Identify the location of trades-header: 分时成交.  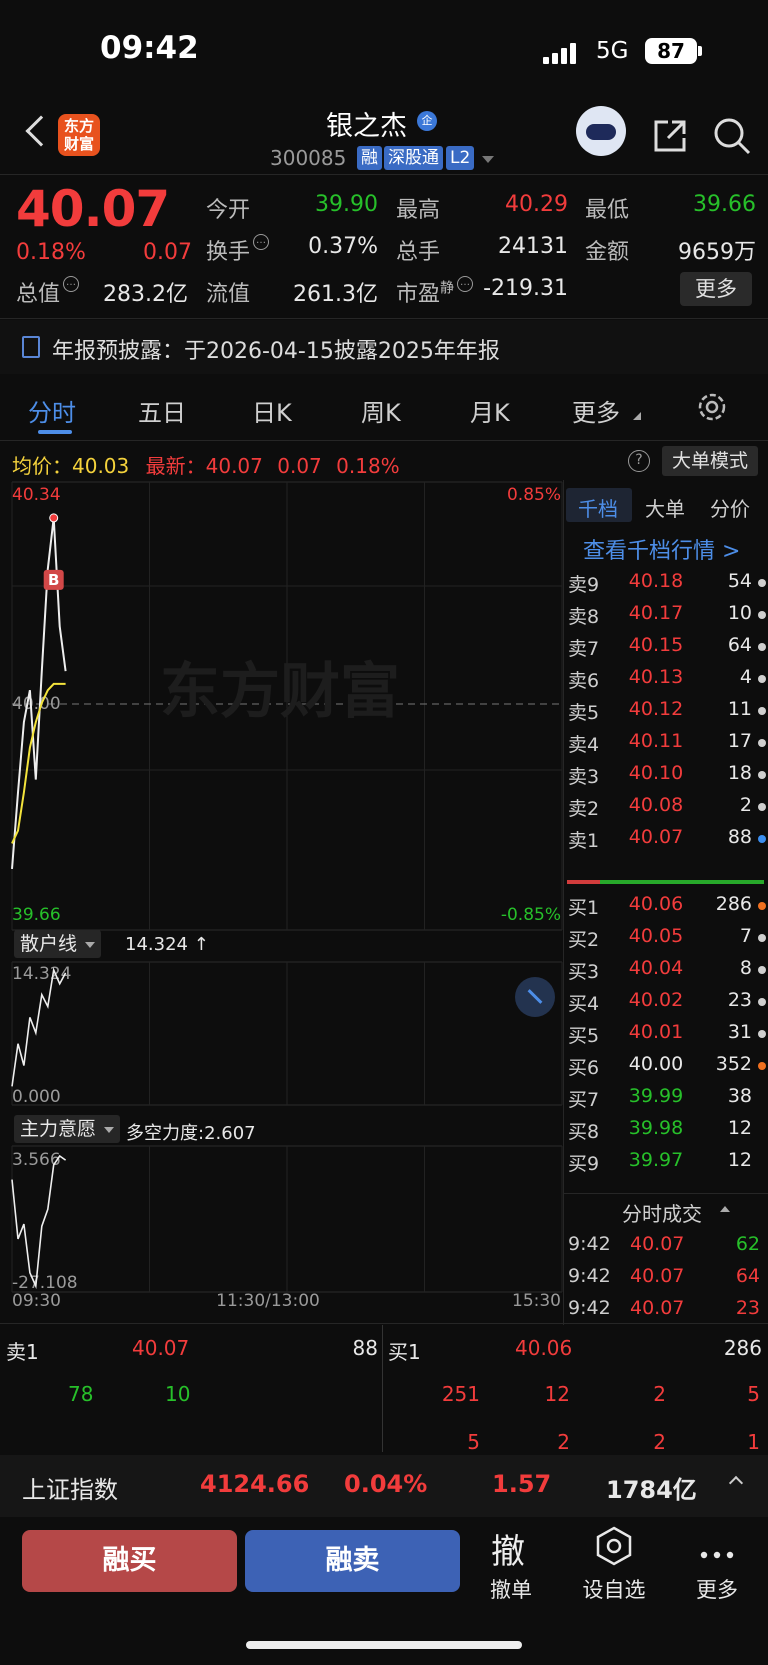
(662, 1212).